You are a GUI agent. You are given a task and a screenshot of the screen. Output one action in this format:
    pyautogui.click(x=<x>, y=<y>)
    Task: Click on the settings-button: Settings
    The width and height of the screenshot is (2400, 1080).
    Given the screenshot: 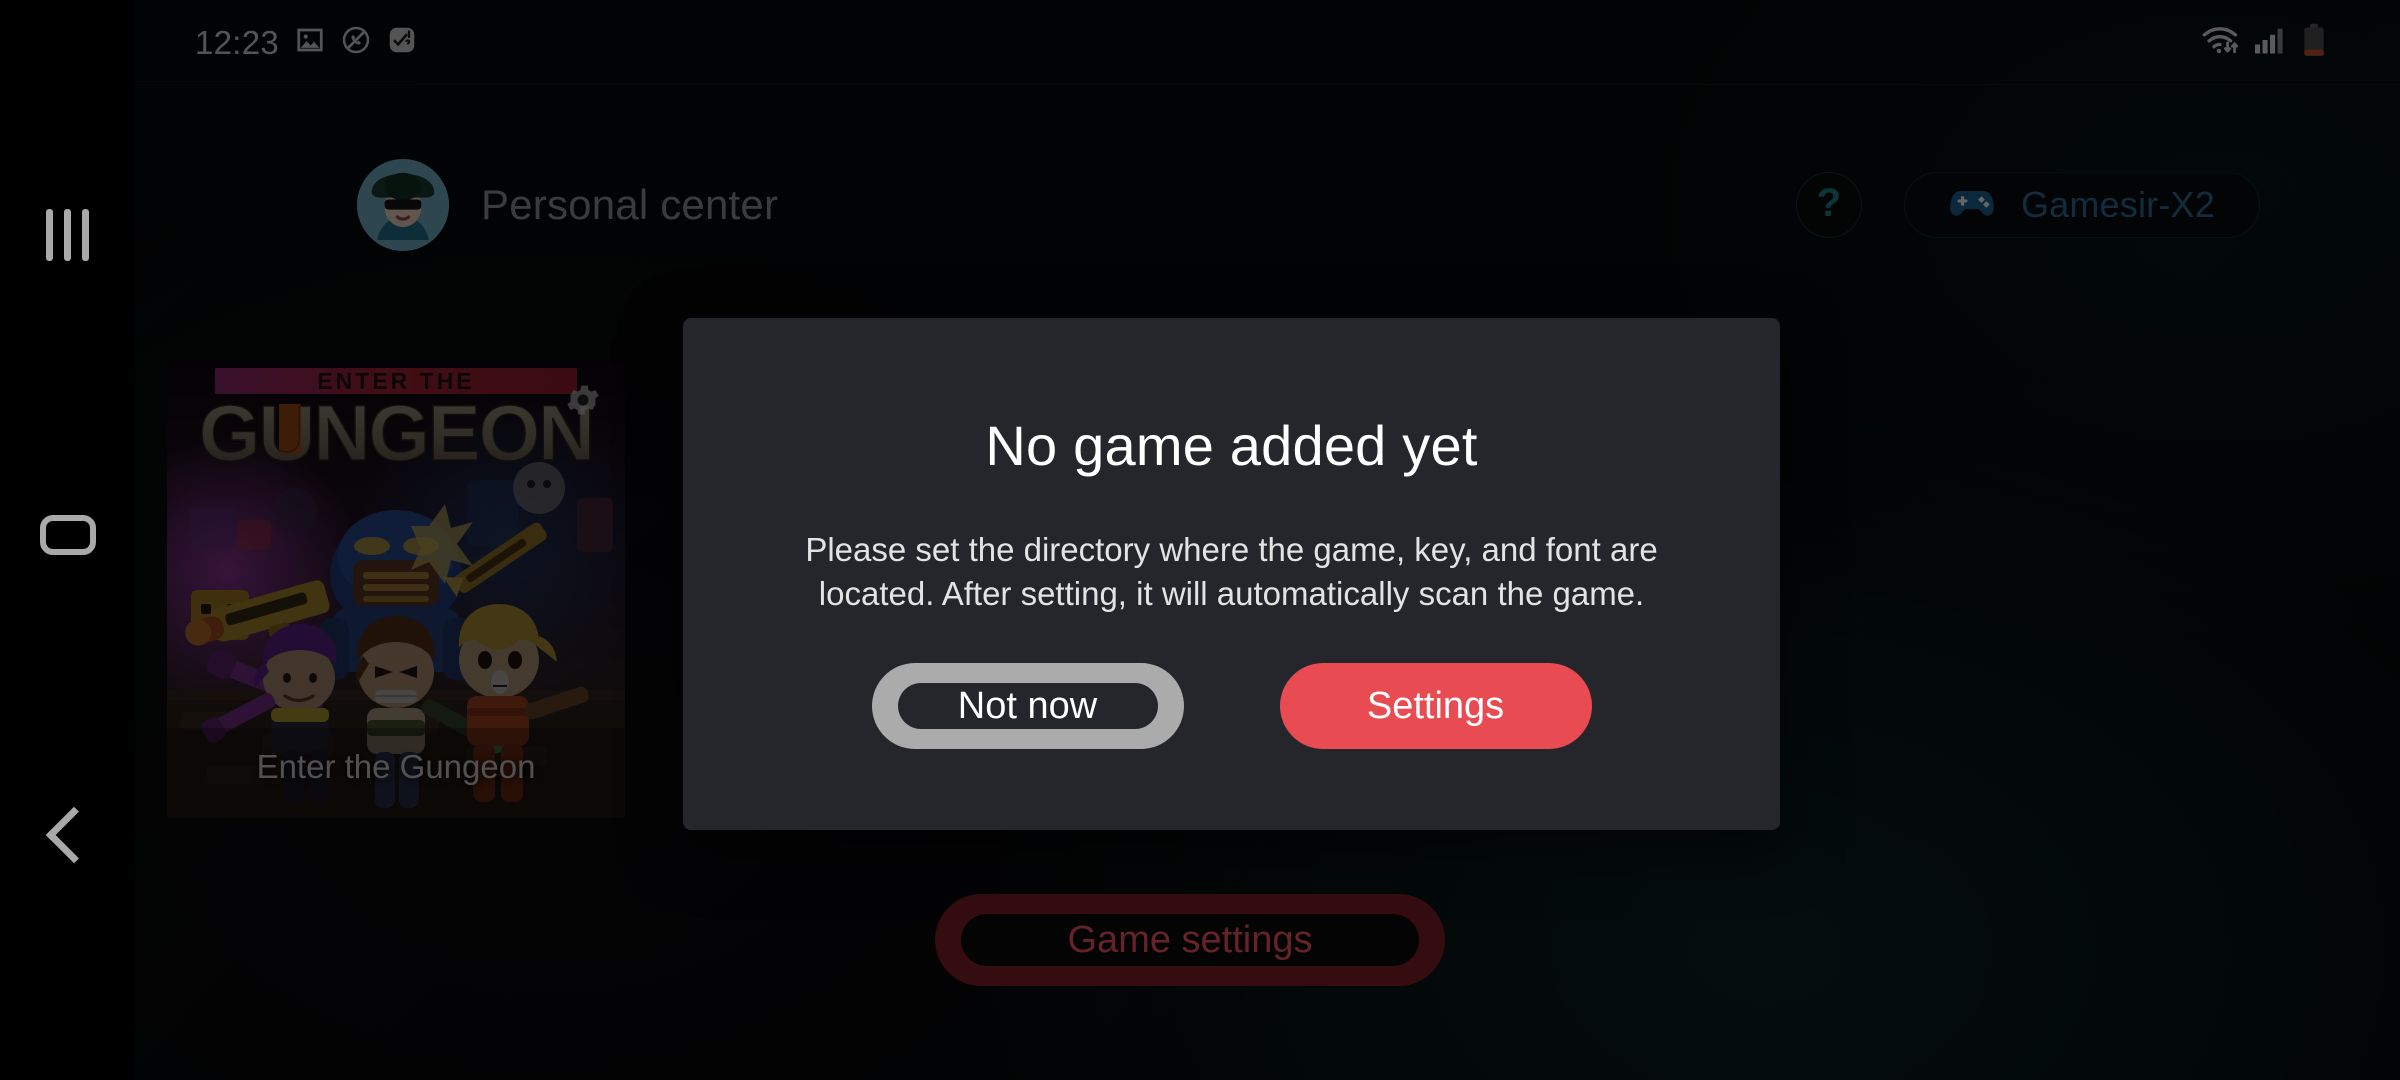 What is the action you would take?
    pyautogui.click(x=1435, y=706)
    